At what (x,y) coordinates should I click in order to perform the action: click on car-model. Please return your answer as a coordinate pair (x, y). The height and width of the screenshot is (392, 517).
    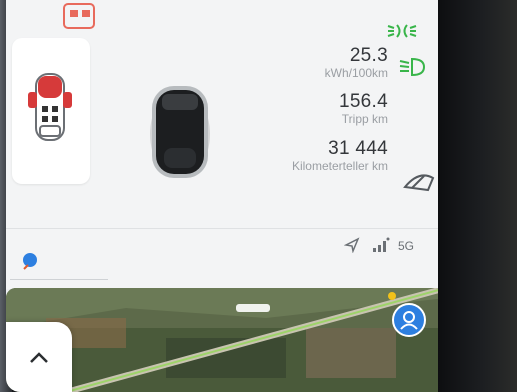
    Looking at the image, I should click on (180, 132).